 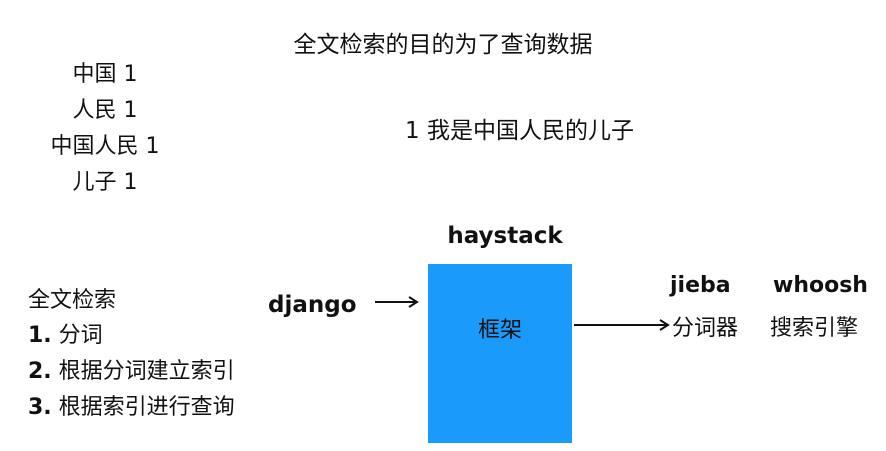 I want to click on index-term: 人民 1, so click(x=105, y=110).